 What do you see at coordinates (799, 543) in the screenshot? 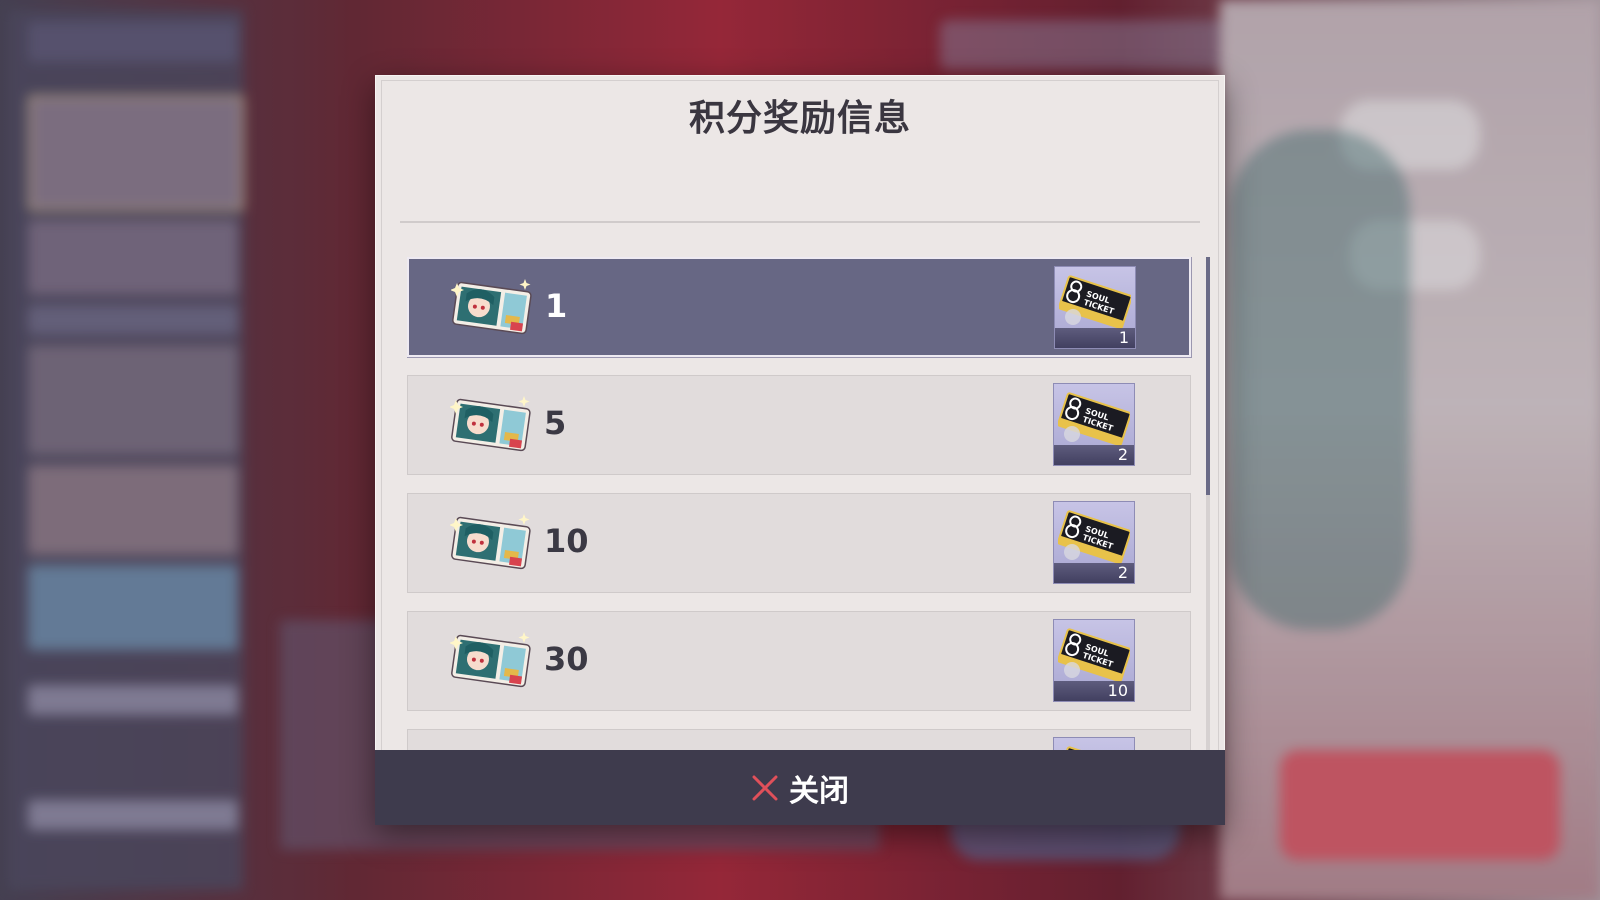
I see `reward-row: 10 SOUL TICKET 2` at bounding box center [799, 543].